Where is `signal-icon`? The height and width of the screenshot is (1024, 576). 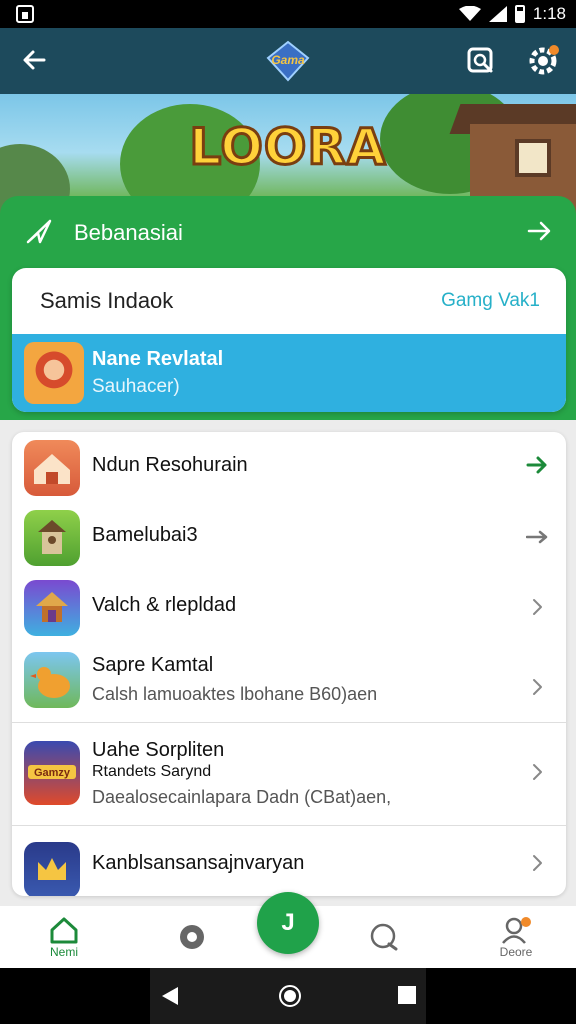
signal-icon is located at coordinates (497, 14).